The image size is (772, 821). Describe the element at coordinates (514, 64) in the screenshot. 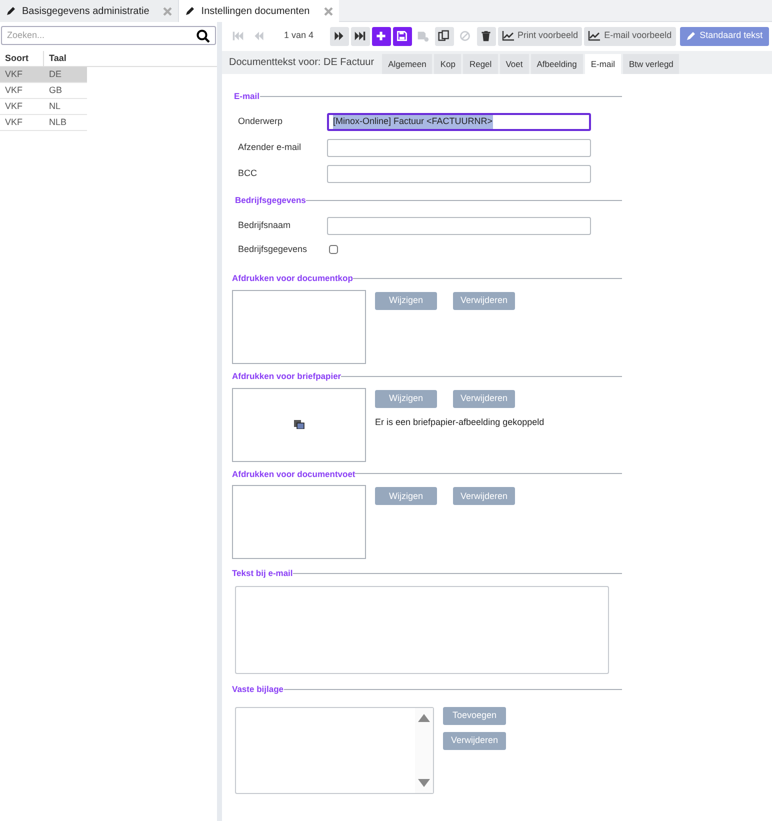

I see `sub-tab: Voet` at that location.